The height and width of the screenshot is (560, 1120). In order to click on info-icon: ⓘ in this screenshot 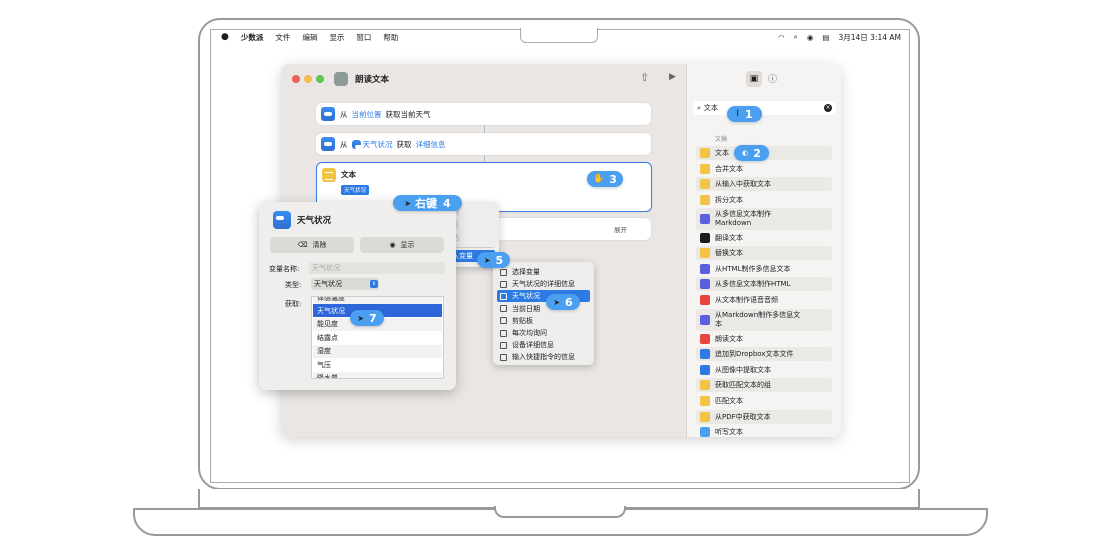, I will do `click(772, 78)`.